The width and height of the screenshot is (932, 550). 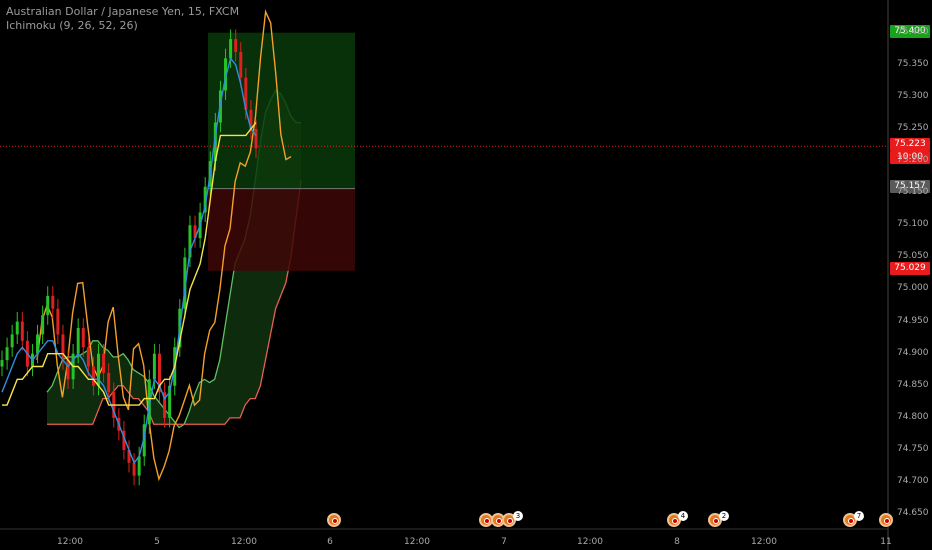 I want to click on y-tick-label: 75.300, so click(x=913, y=95).